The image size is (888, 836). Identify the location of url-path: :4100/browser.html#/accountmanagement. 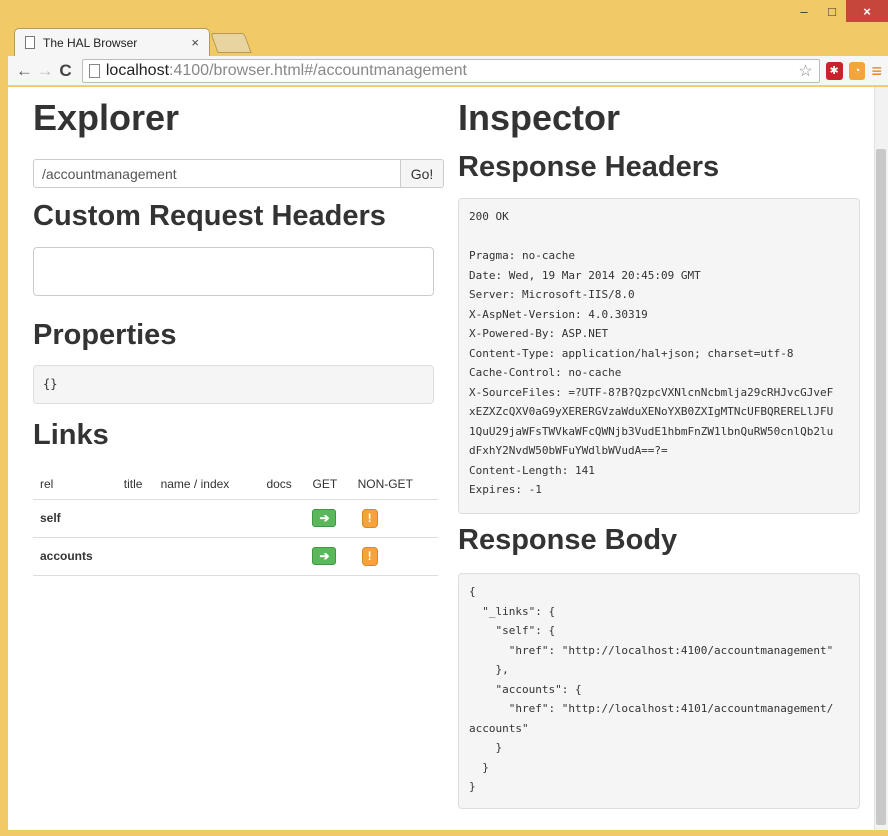
(318, 70).